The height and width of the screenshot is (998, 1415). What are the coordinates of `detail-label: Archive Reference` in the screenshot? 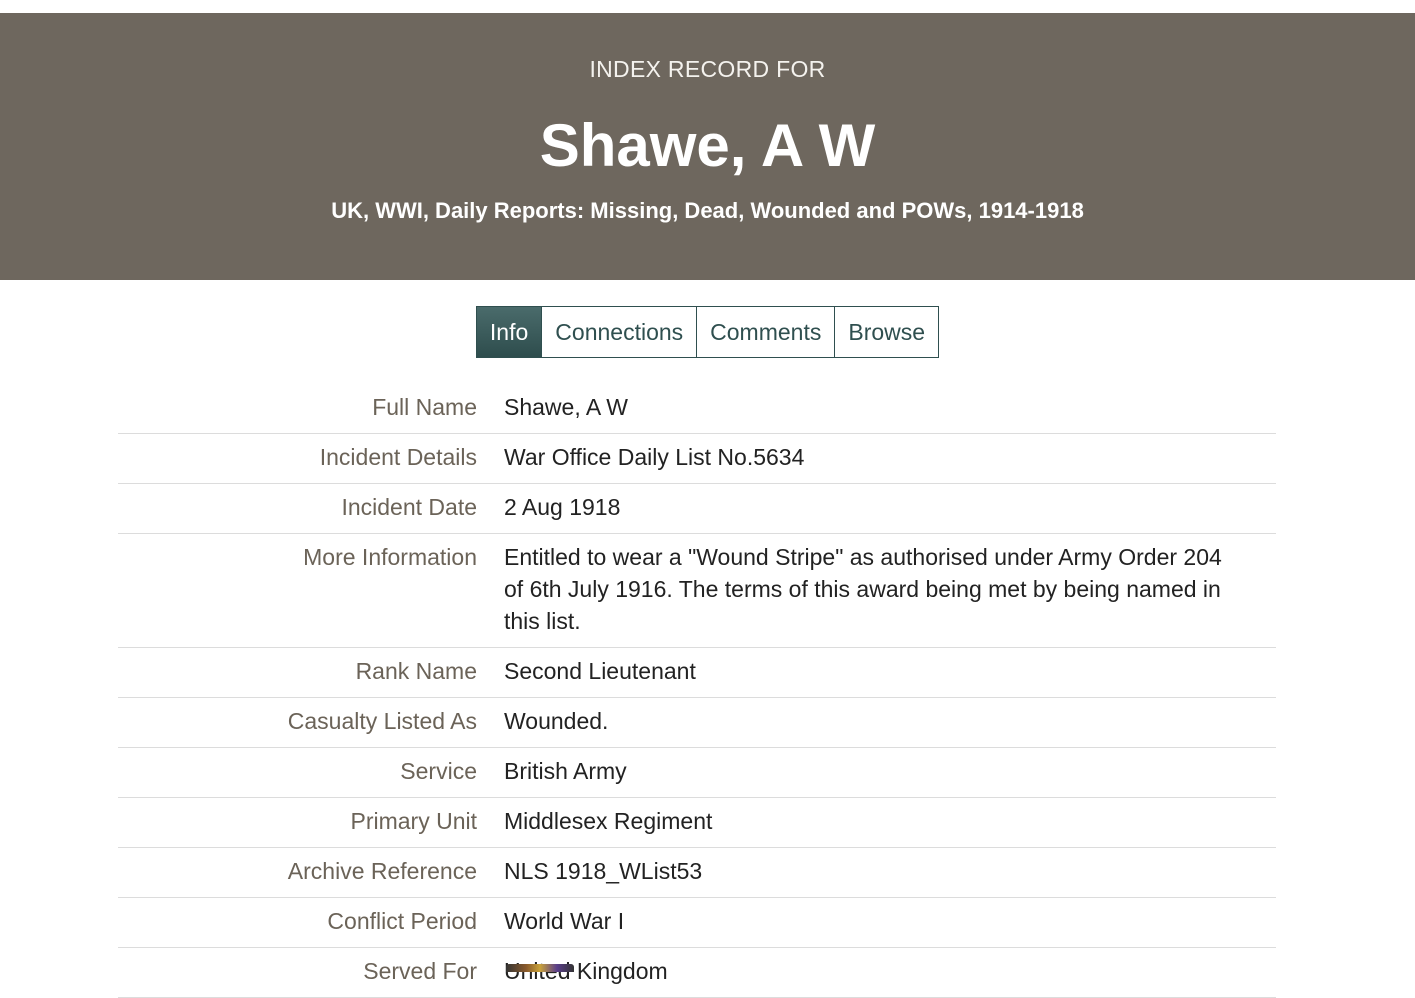 It's located at (382, 871).